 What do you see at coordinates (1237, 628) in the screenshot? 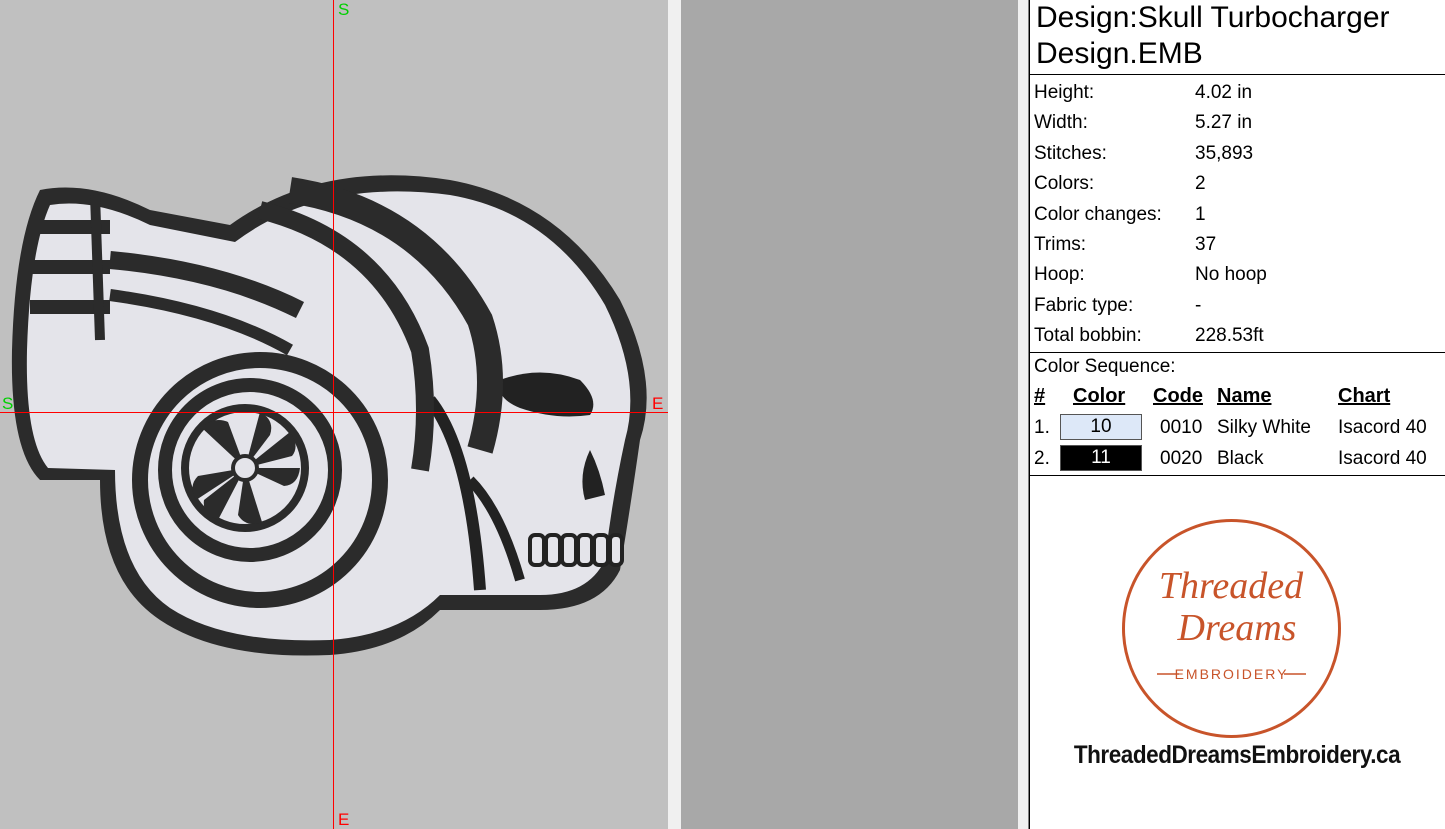
I see `logo-line2: Dreams` at bounding box center [1237, 628].